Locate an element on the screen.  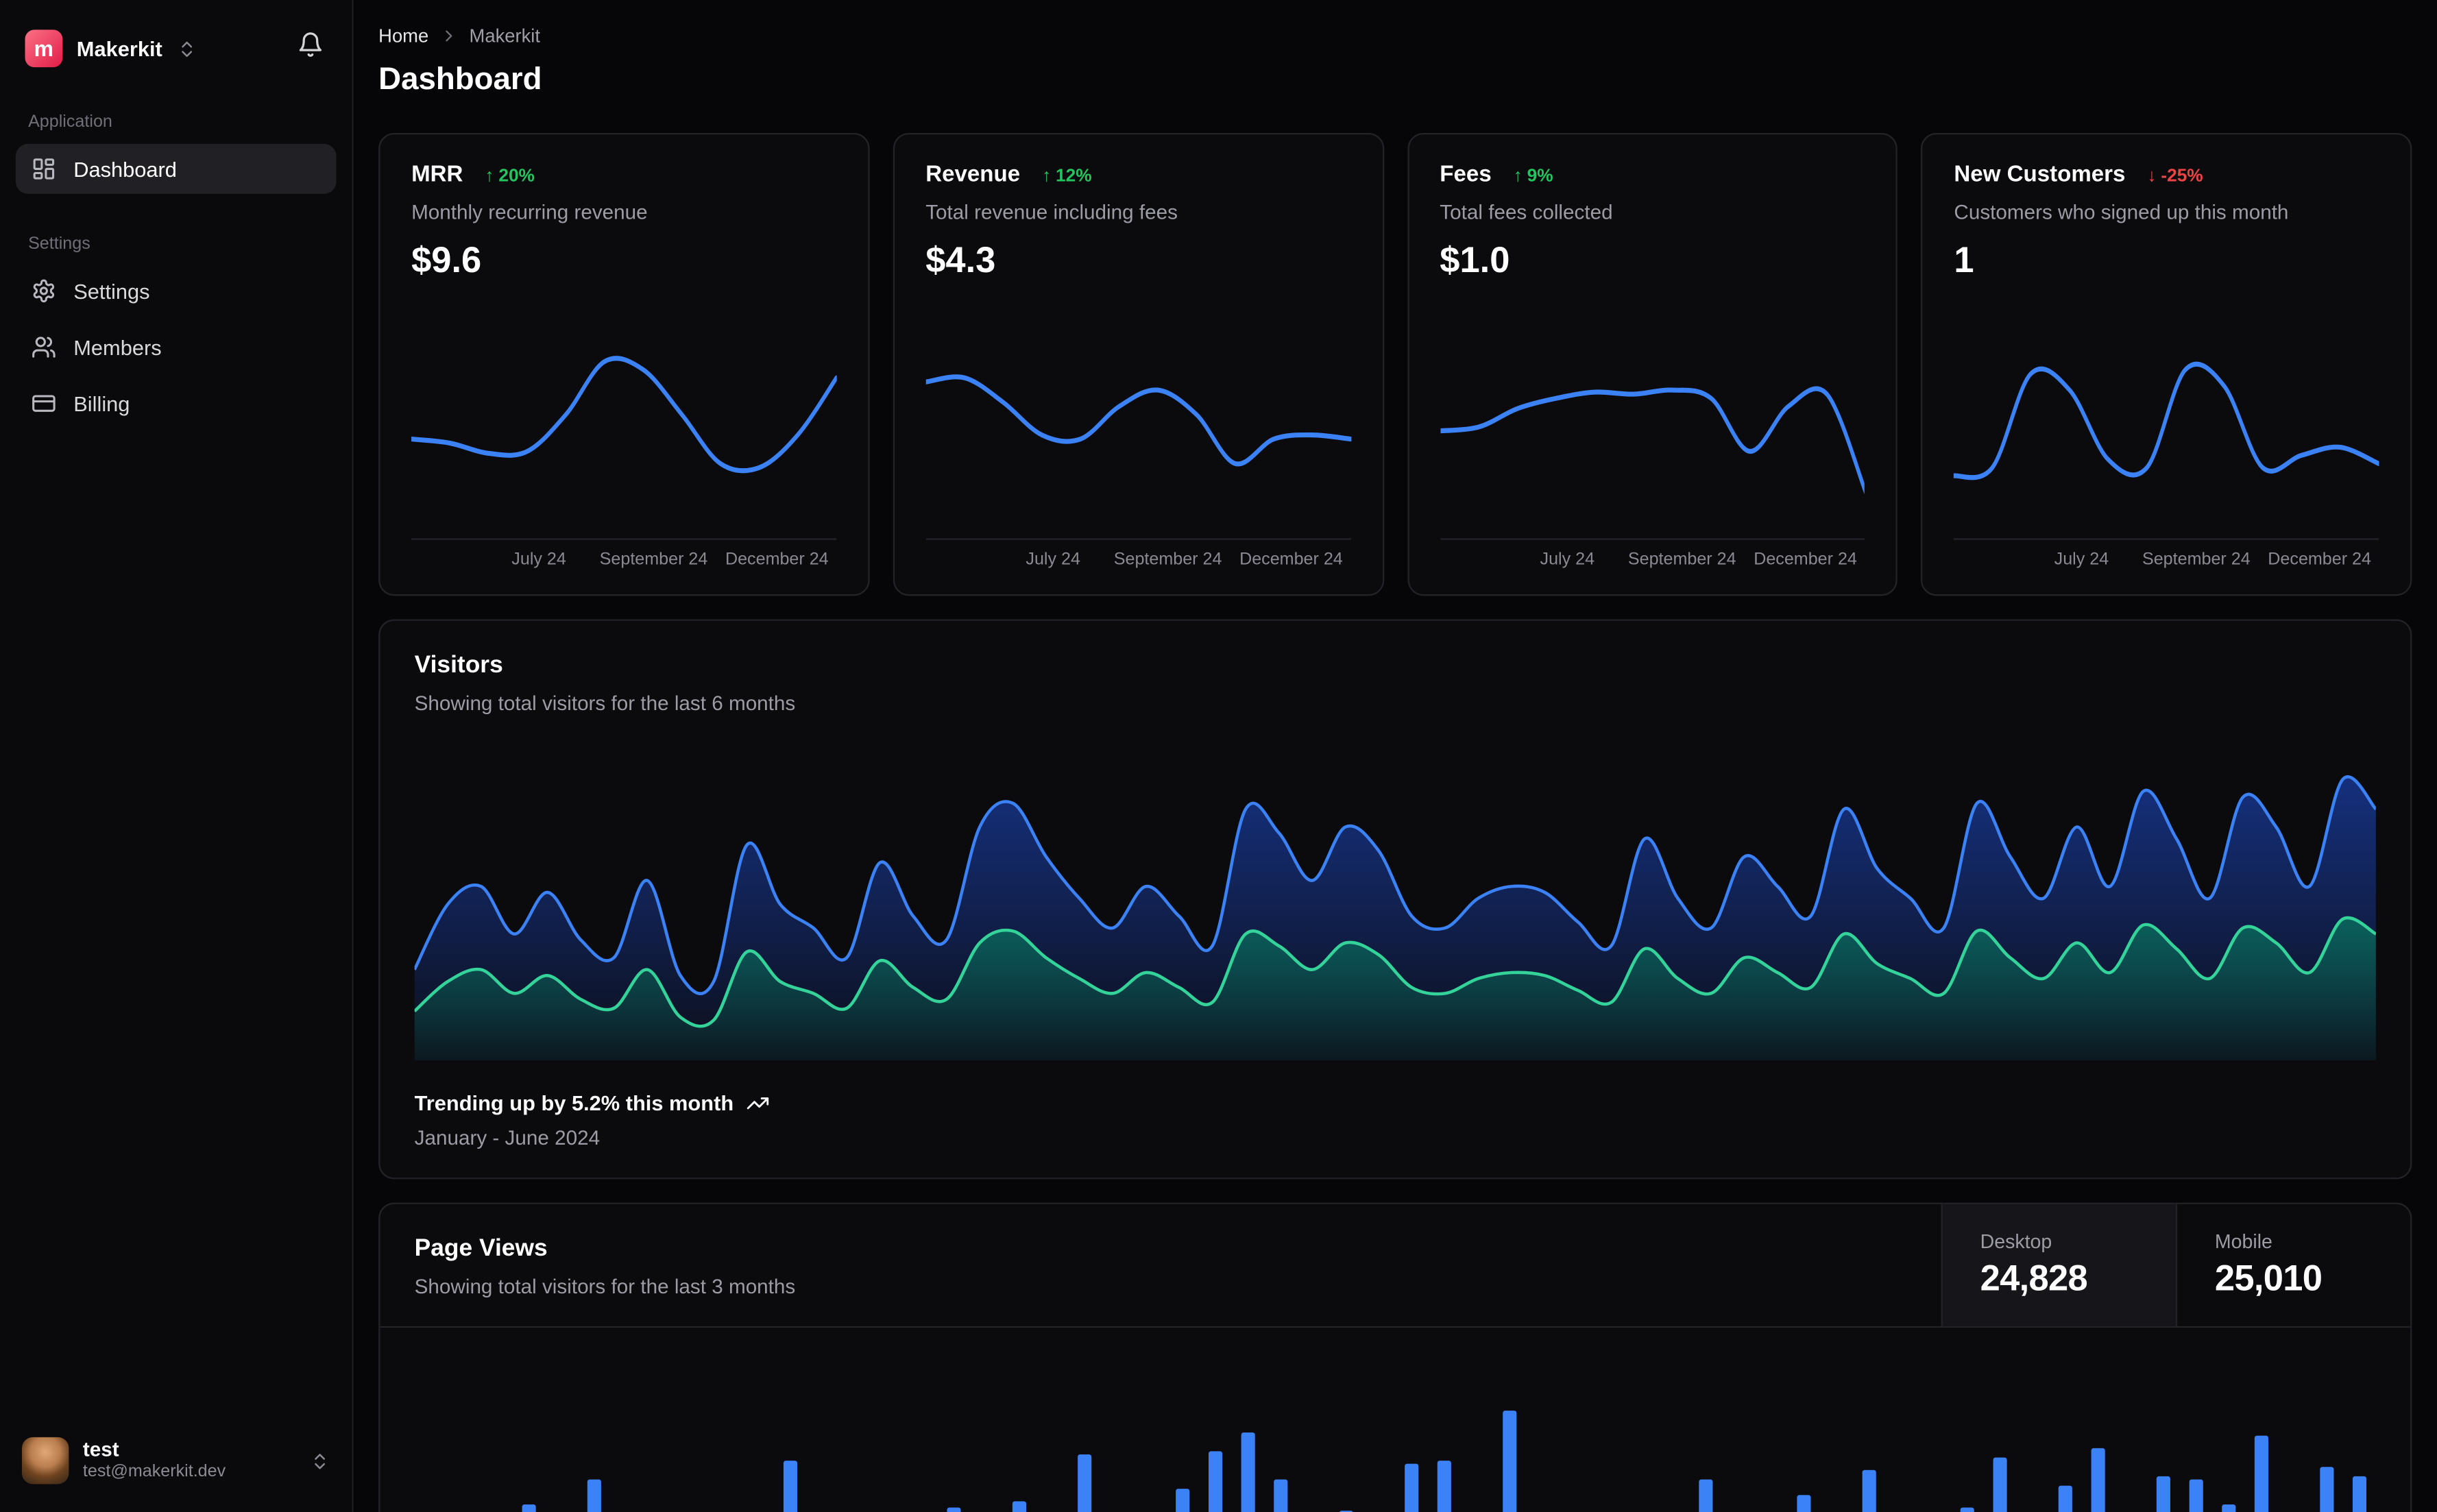
sidebar-item-dashboard: Dashboard is located at coordinates (176, 169).